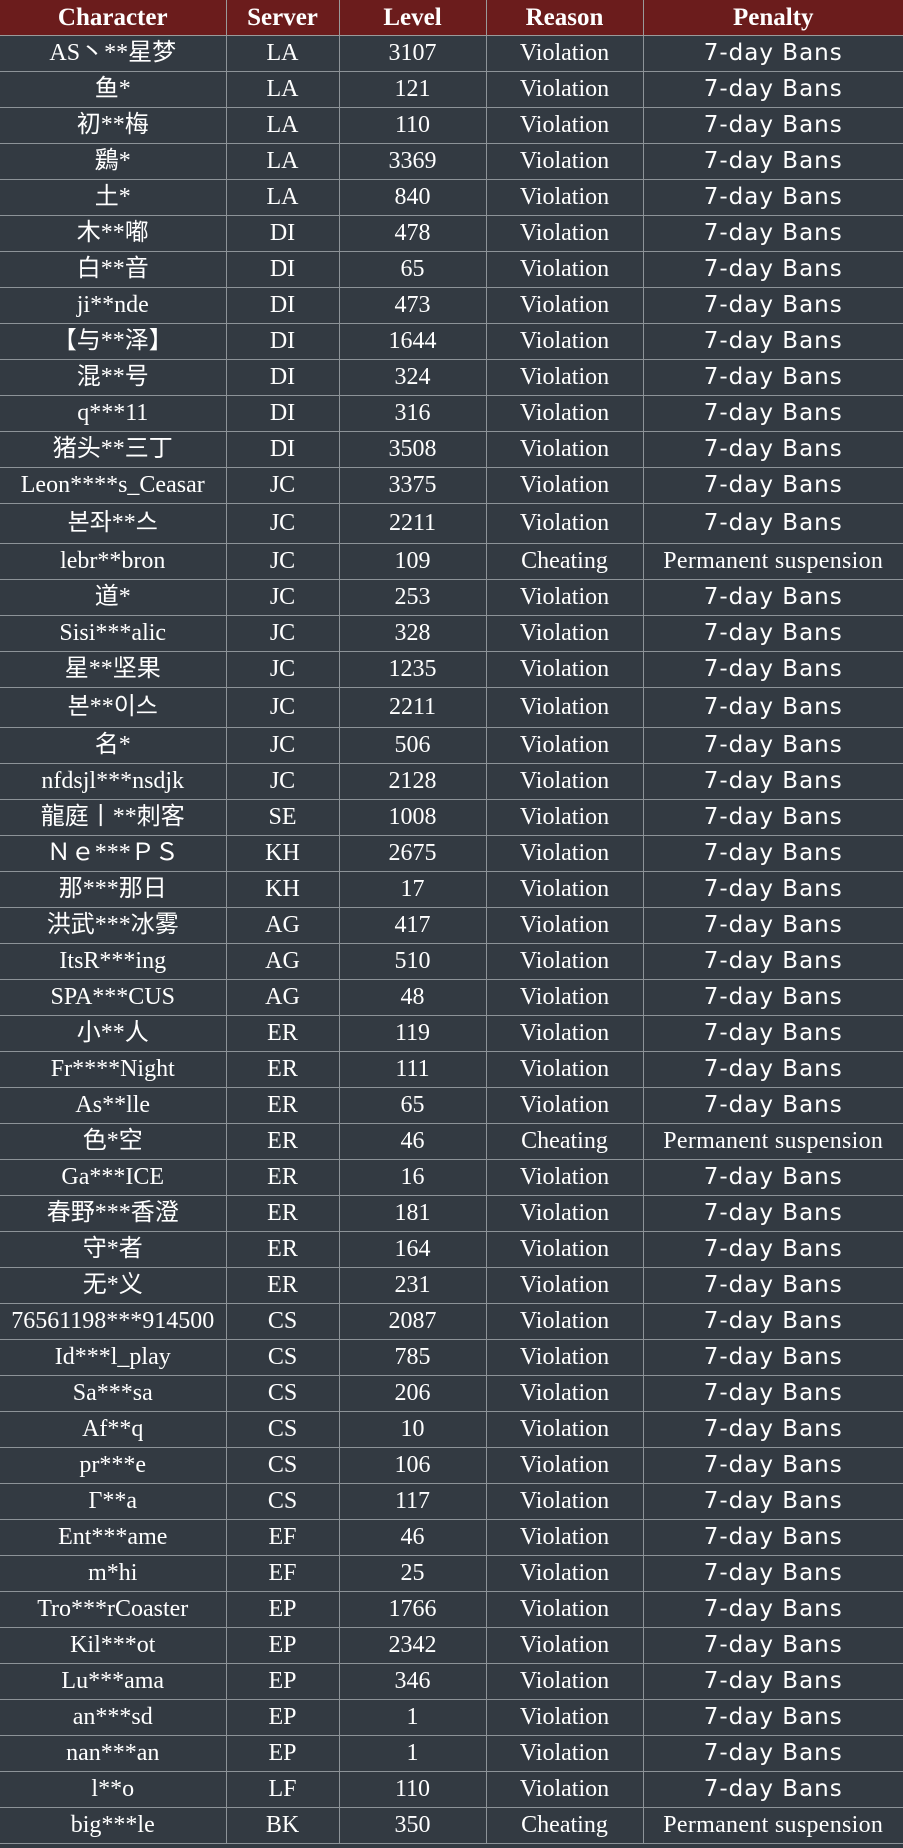 The height and width of the screenshot is (1848, 903). I want to click on cell-character: nan***an, so click(113, 1753).